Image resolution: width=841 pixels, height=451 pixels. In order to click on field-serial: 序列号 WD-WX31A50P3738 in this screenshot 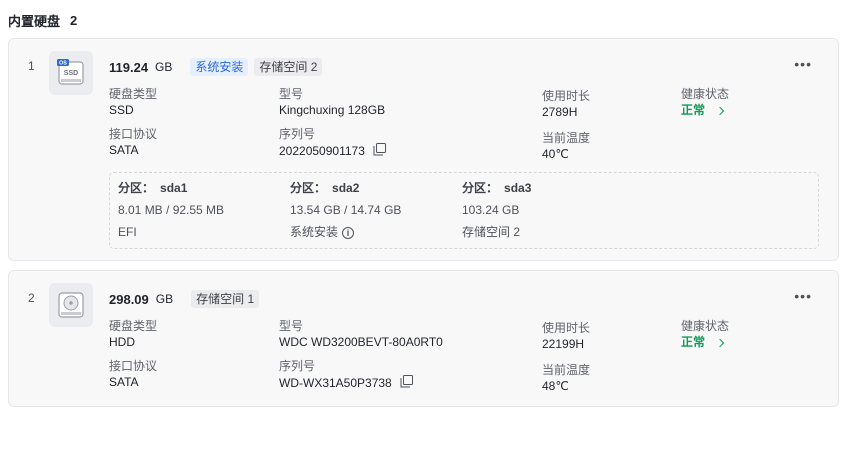, I will do `click(346, 375)`.